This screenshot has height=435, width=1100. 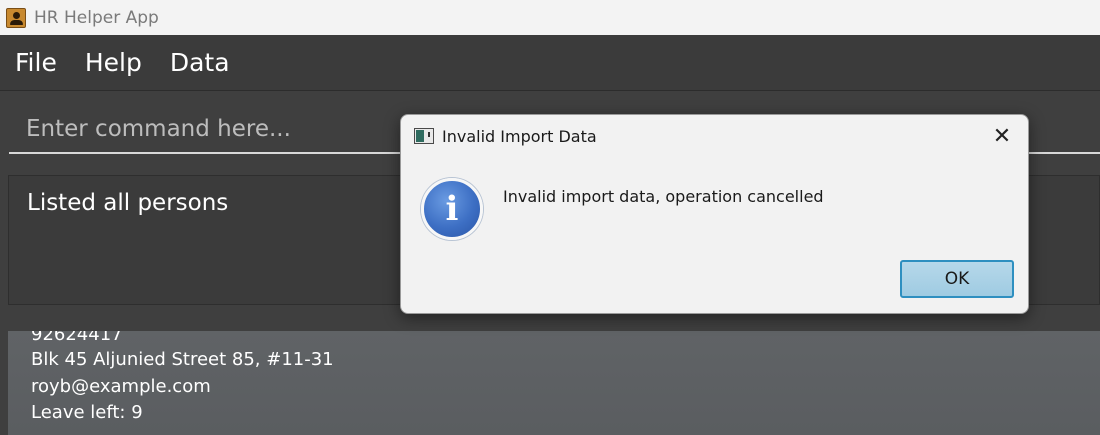 What do you see at coordinates (87, 412) in the screenshot?
I see `person-leave: Leave left: 9` at bounding box center [87, 412].